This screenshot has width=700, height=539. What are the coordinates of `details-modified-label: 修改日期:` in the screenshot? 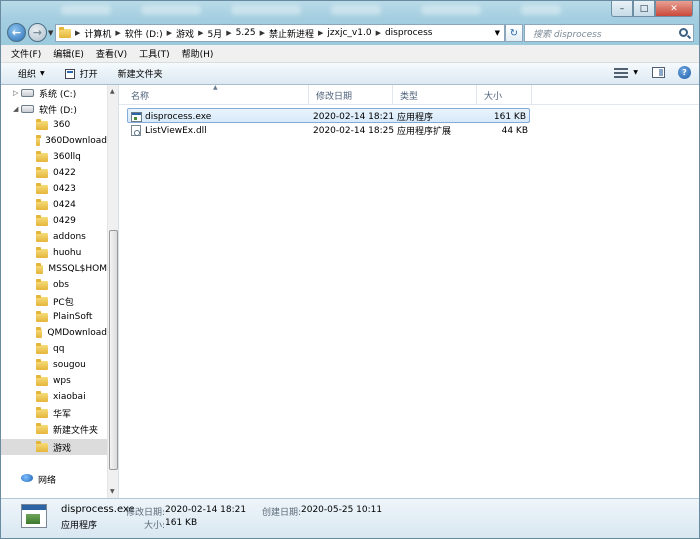 It's located at (146, 513).